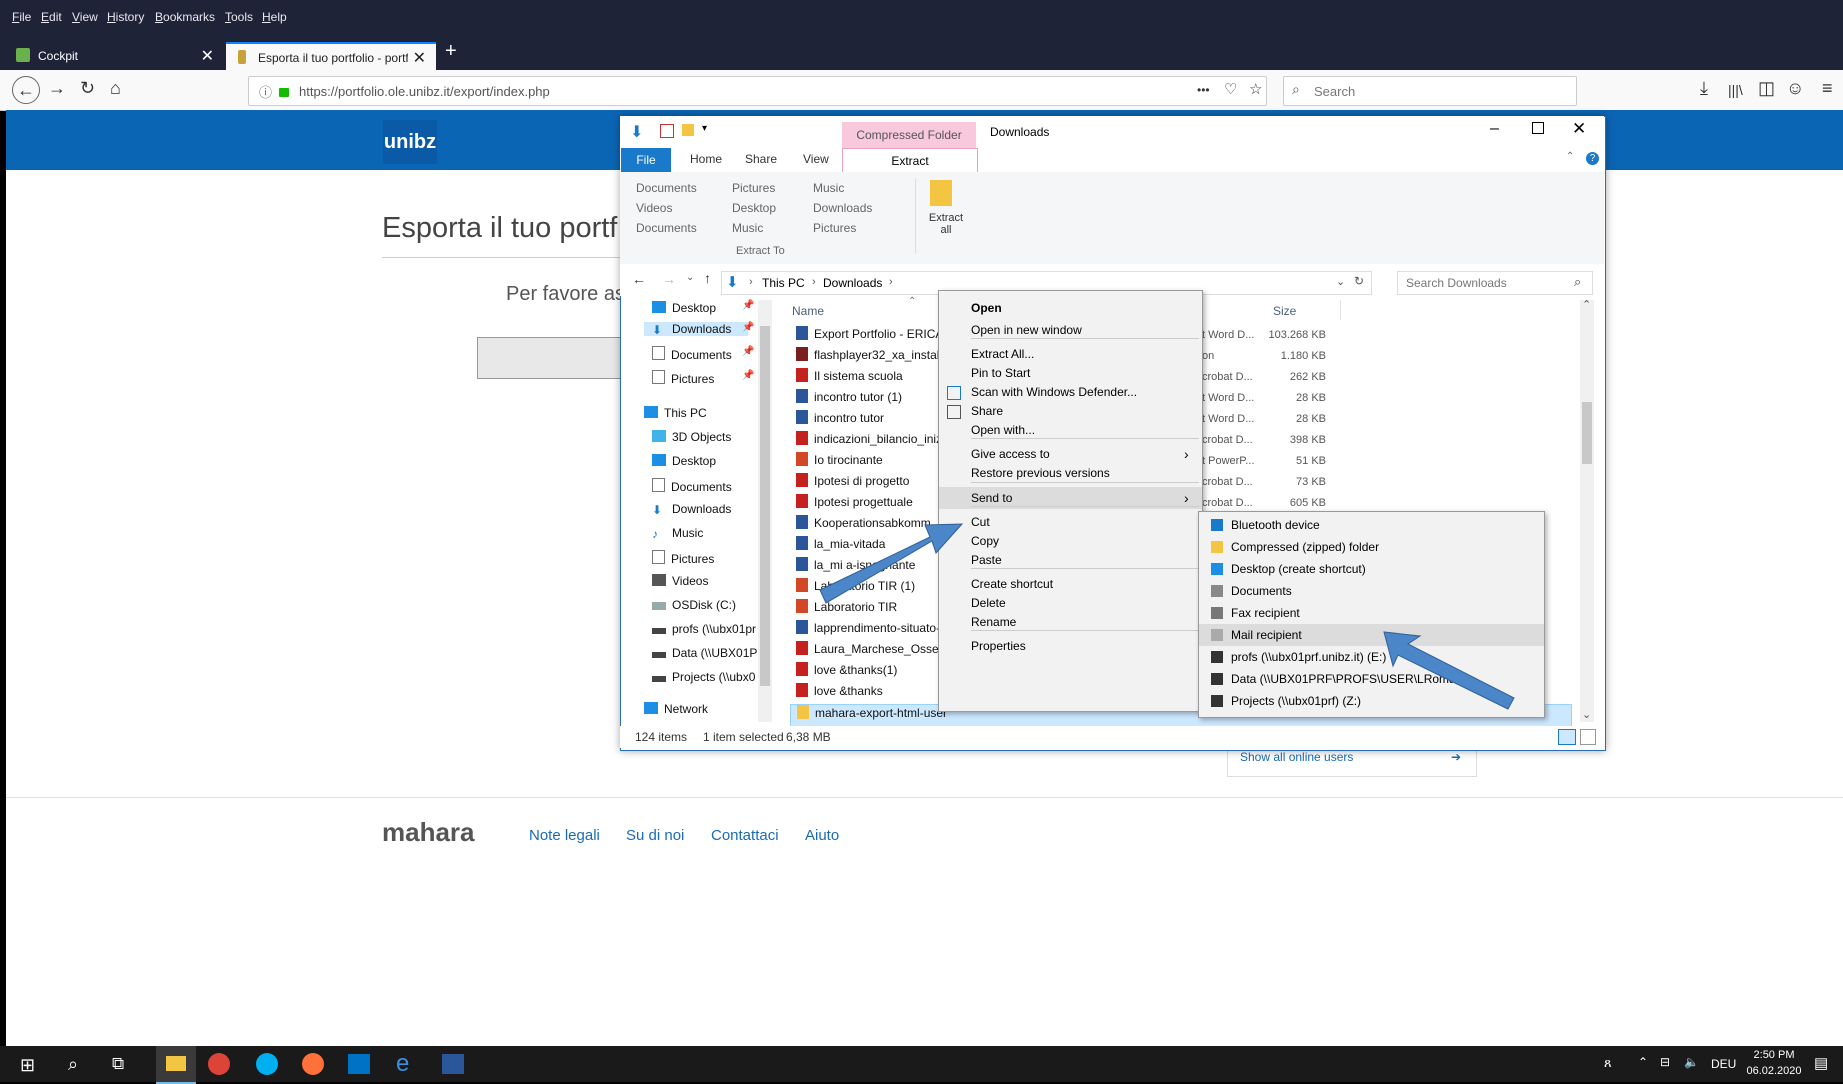 The height and width of the screenshot is (1084, 1843). Describe the element at coordinates (1587, 511) in the screenshot. I see `file-scrollbar` at that location.